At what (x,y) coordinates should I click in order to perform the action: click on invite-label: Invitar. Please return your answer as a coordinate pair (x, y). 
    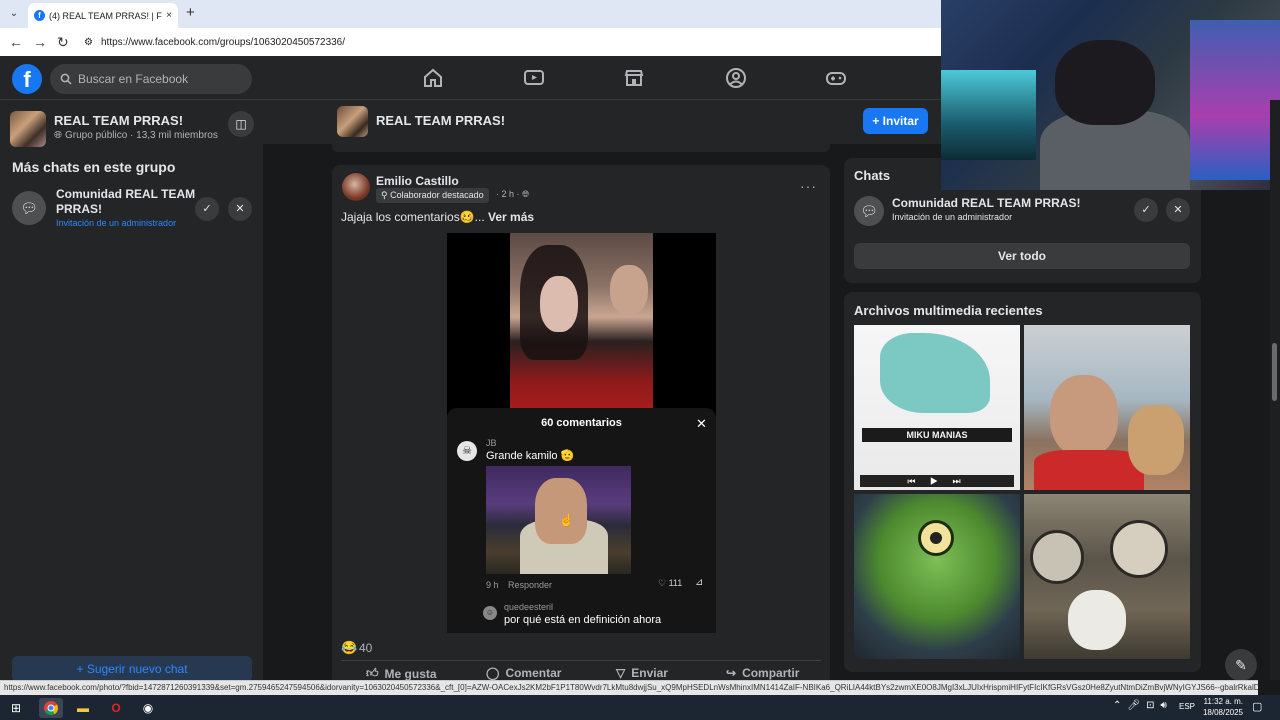
    Looking at the image, I should click on (900, 121).